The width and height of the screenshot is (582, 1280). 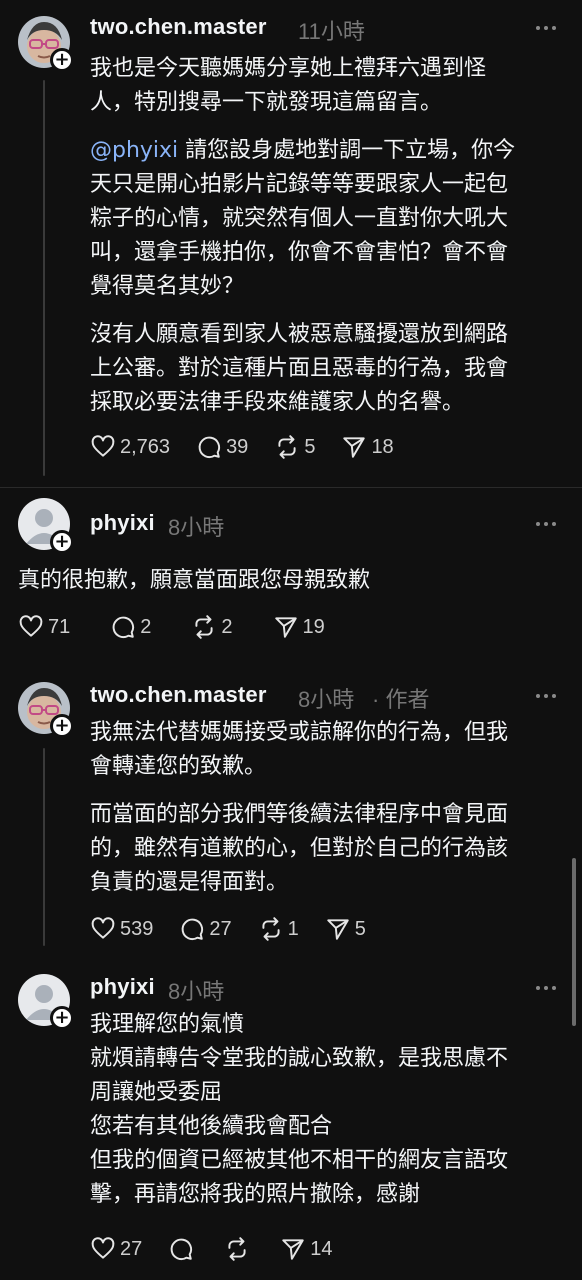 I want to click on action-bar: 27 14, so click(x=224, y=1249).